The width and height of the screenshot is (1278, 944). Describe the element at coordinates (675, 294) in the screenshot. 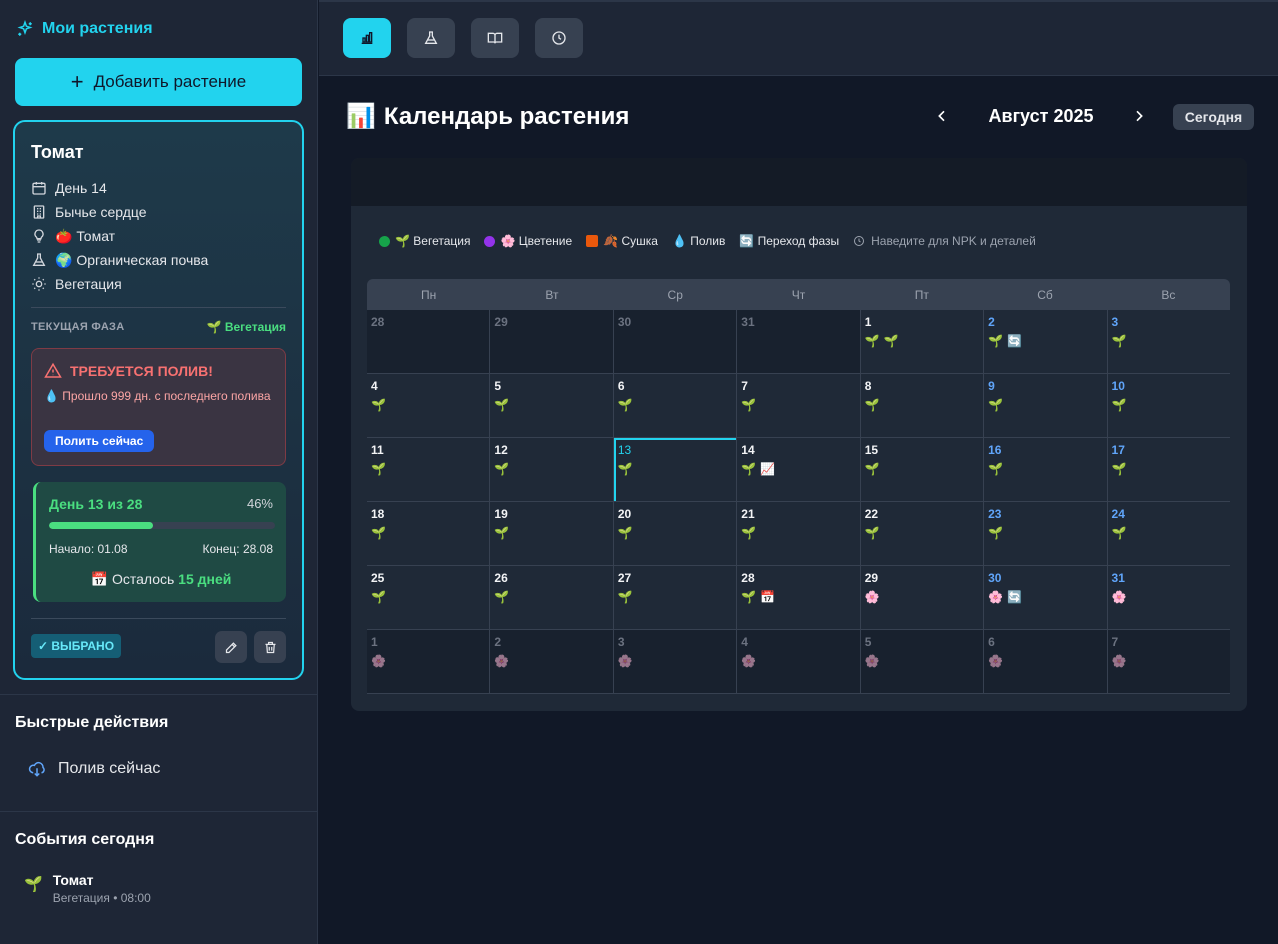

I see `weekday-label: Ср` at that location.